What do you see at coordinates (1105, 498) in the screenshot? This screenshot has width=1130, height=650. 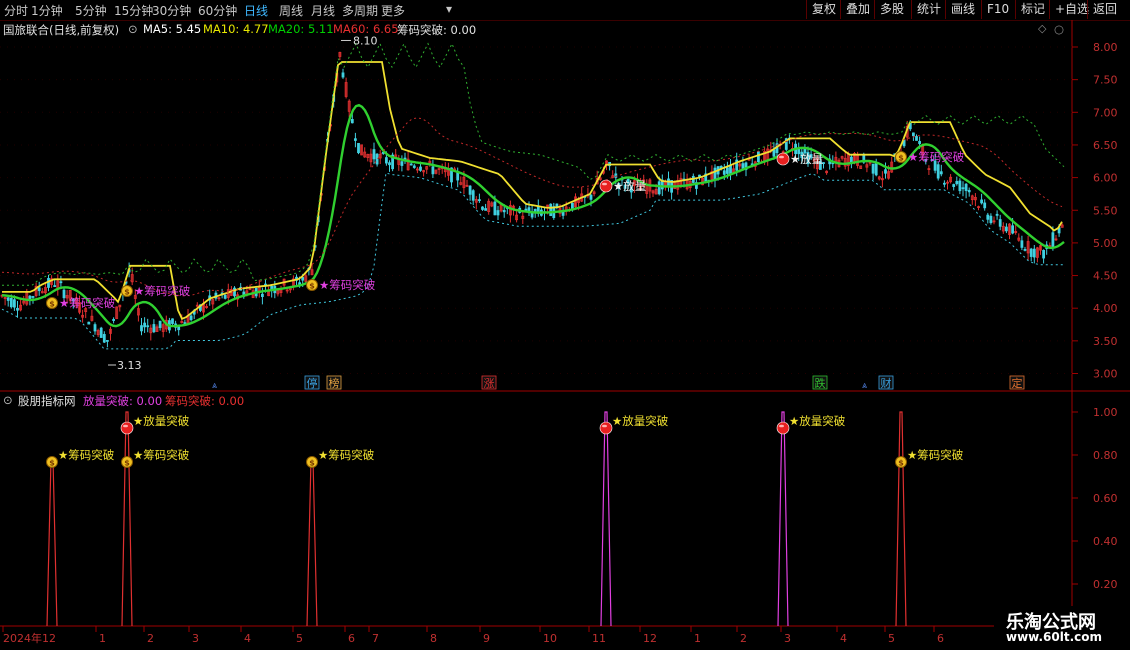 I see `indicator-tick-label: 0.60` at bounding box center [1105, 498].